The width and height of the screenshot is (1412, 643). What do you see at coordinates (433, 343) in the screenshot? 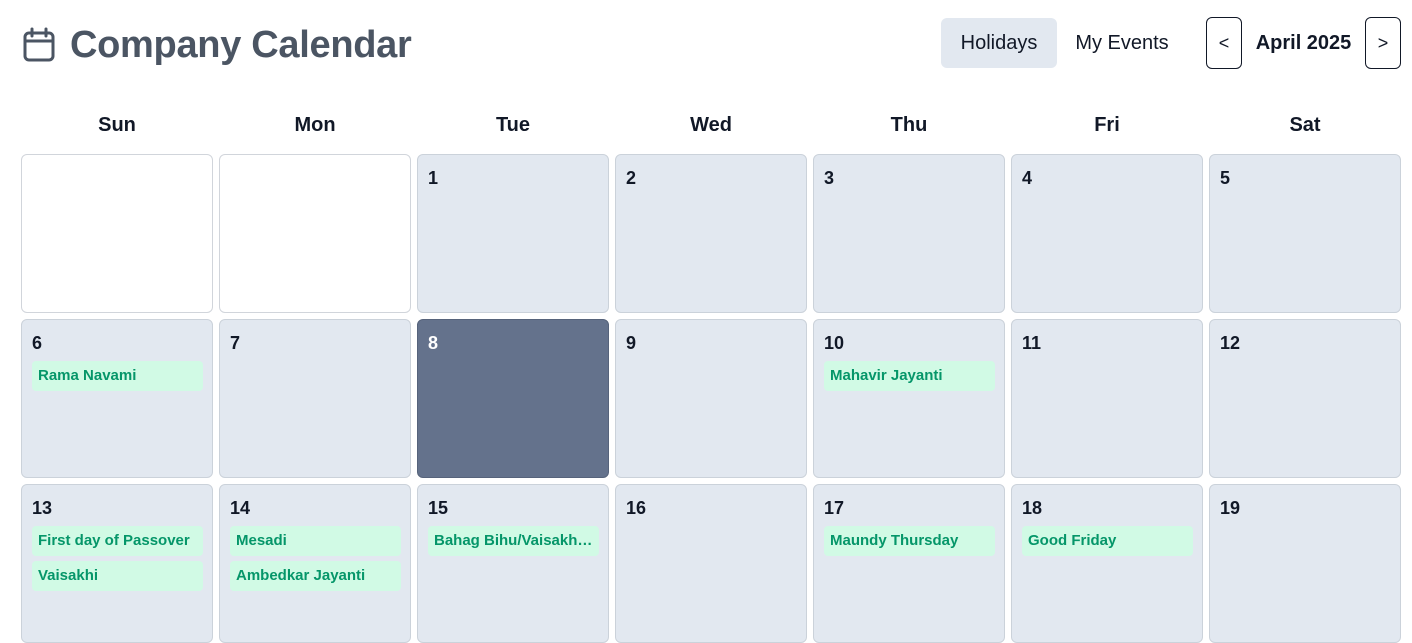
I see `day-number: 8` at bounding box center [433, 343].